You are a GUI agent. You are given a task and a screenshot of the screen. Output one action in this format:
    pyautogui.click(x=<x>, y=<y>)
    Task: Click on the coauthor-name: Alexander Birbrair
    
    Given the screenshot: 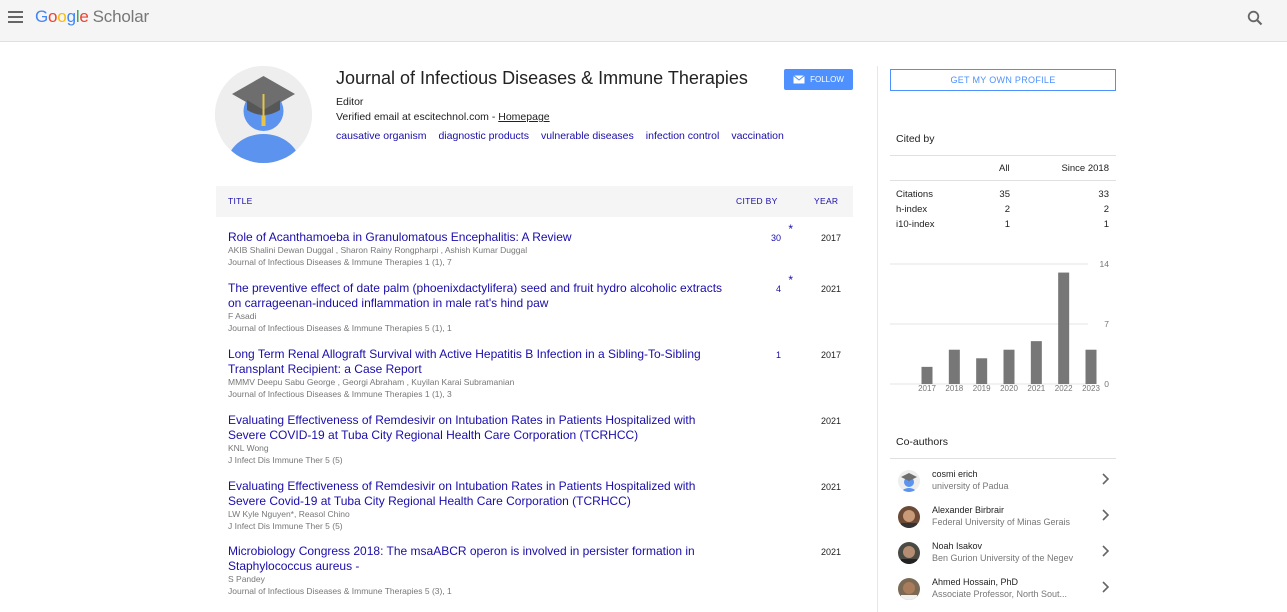 What is the action you would take?
    pyautogui.click(x=968, y=510)
    